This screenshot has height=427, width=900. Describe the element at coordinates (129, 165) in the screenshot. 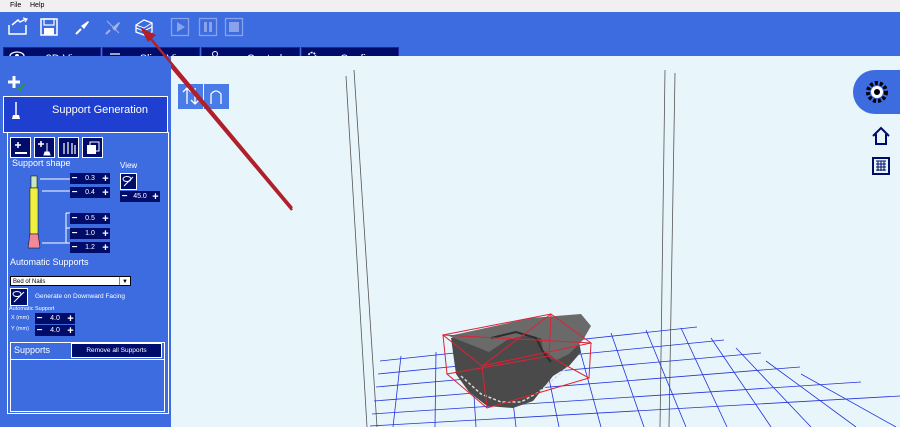

I see `view-label: View` at that location.